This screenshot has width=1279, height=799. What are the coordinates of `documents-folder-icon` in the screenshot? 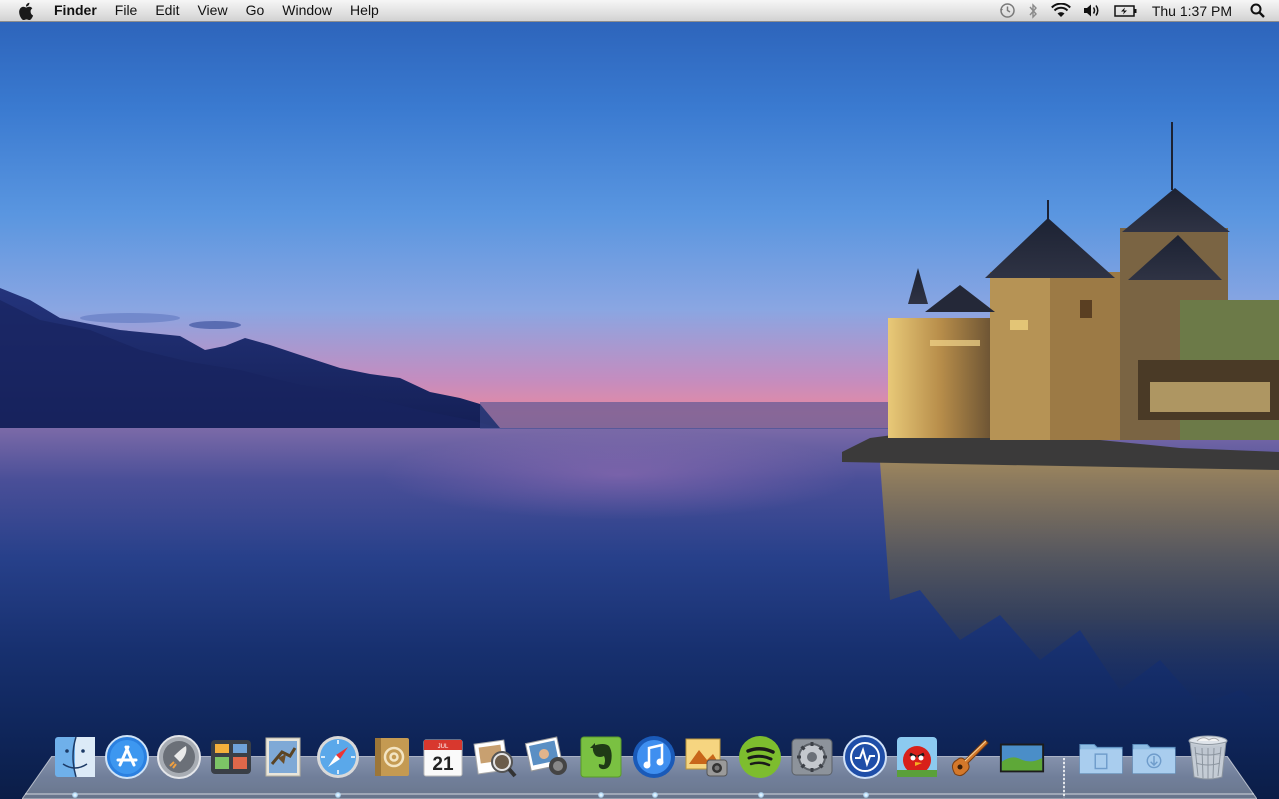 It's located at (1101, 757).